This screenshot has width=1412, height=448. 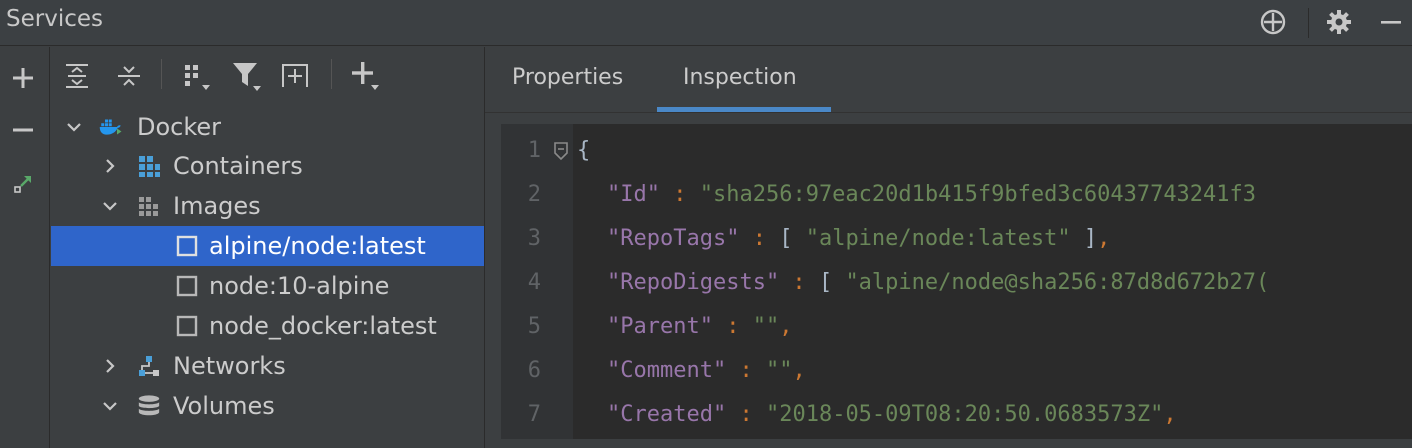 I want to click on tree-node-volumes: Volumes, so click(x=267, y=406).